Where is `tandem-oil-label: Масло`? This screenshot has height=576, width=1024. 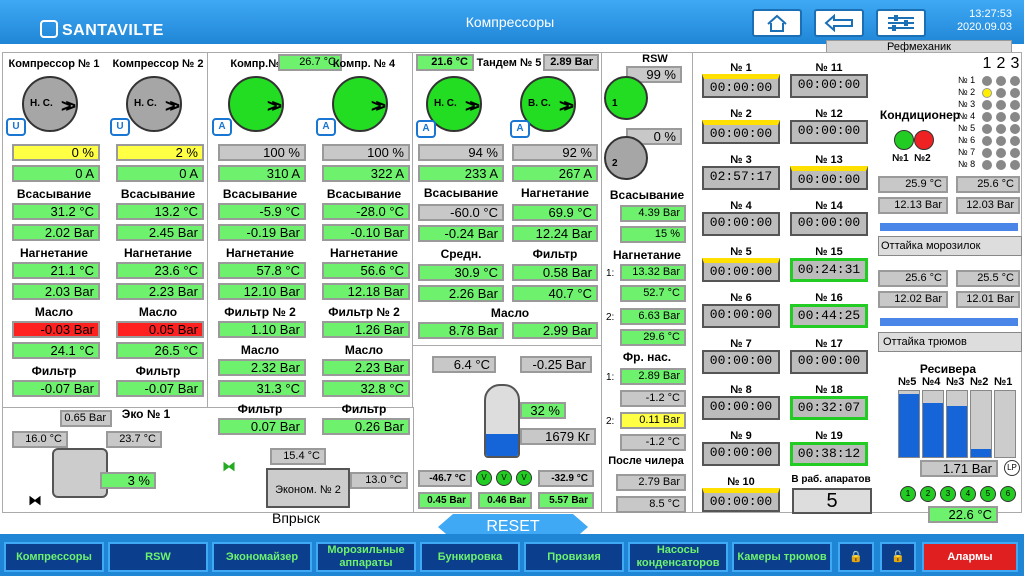
tandem-oil-label: Масло is located at coordinates (510, 313).